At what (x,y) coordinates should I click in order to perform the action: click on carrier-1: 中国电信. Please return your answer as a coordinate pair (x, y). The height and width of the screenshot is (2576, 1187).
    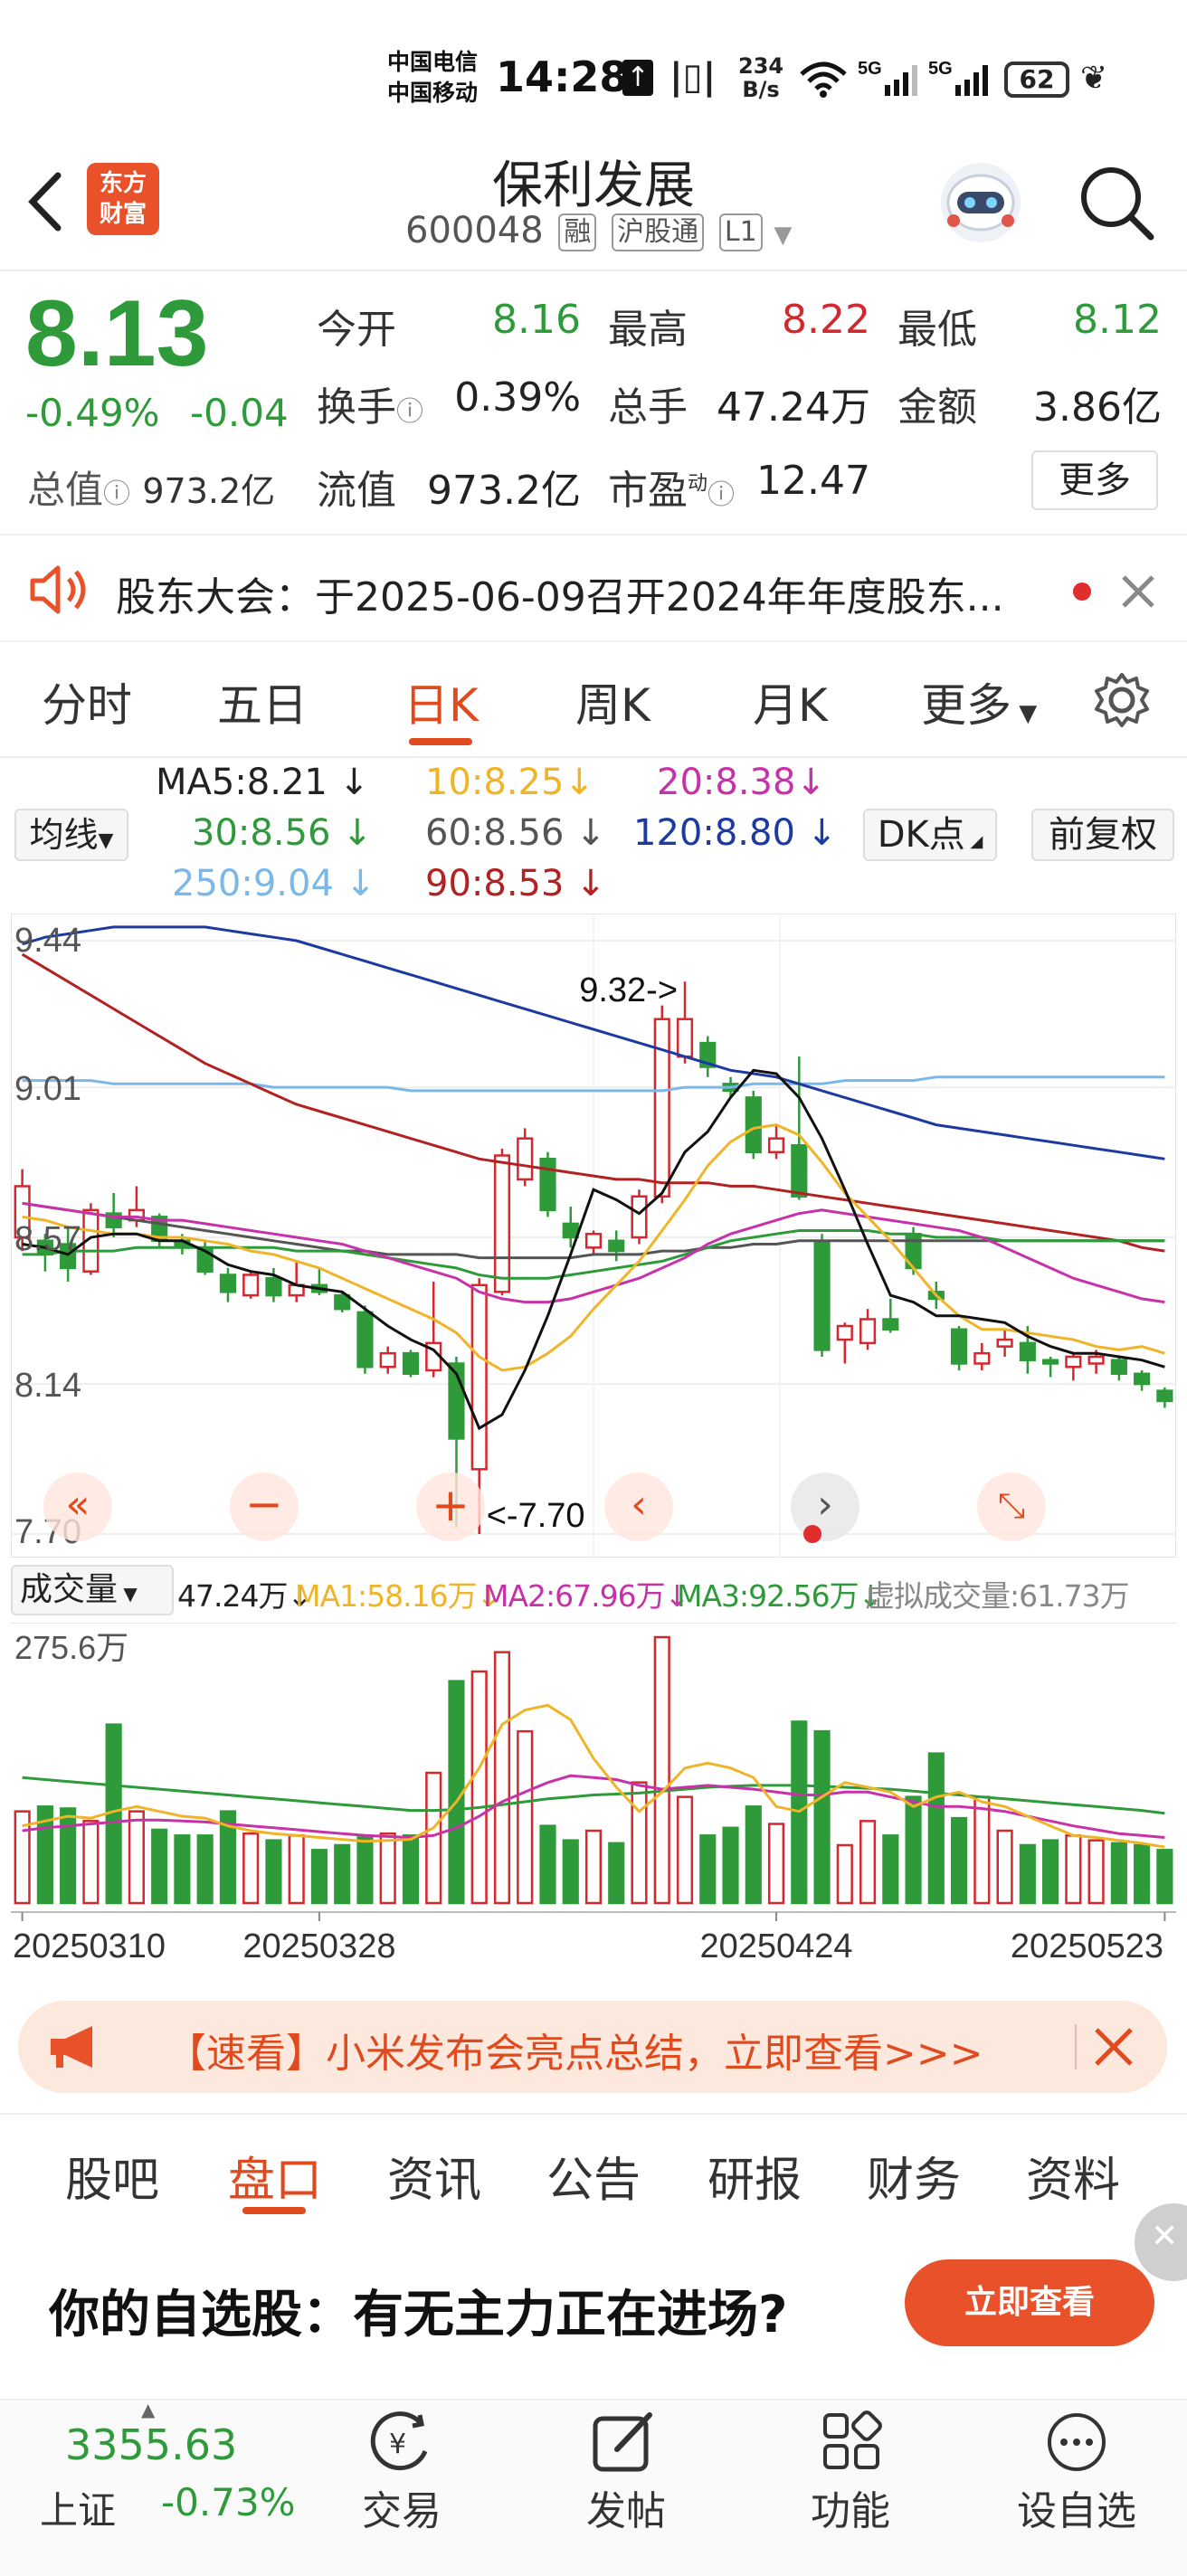
    Looking at the image, I should click on (433, 62).